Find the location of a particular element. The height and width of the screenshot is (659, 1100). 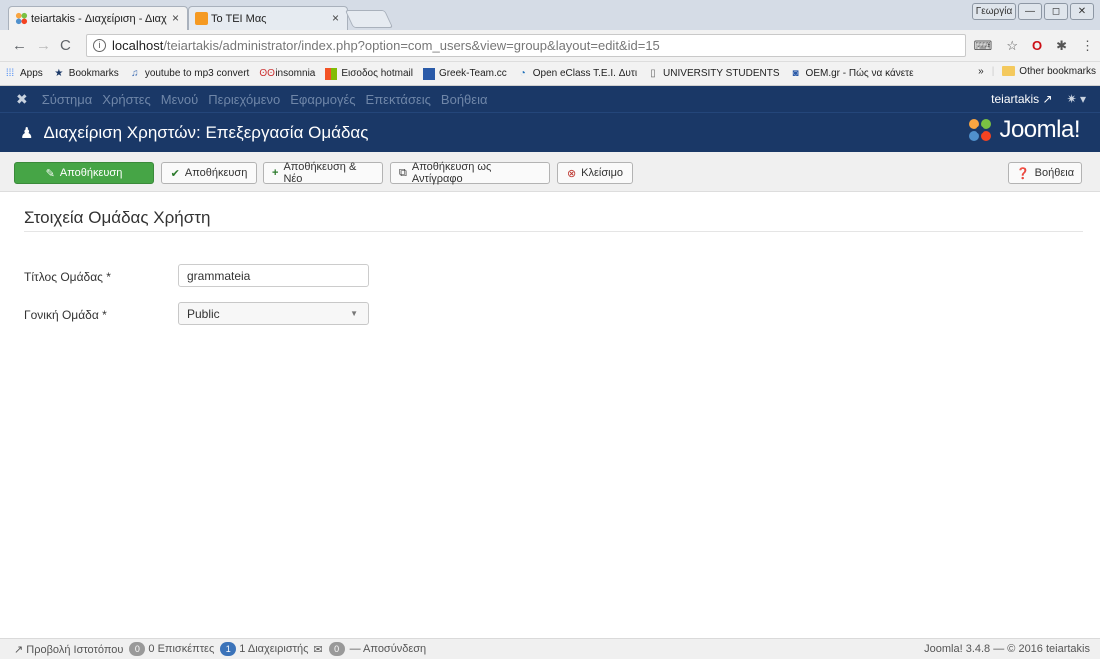

save-button: ✎ Αποθήκευση is located at coordinates (84, 173).